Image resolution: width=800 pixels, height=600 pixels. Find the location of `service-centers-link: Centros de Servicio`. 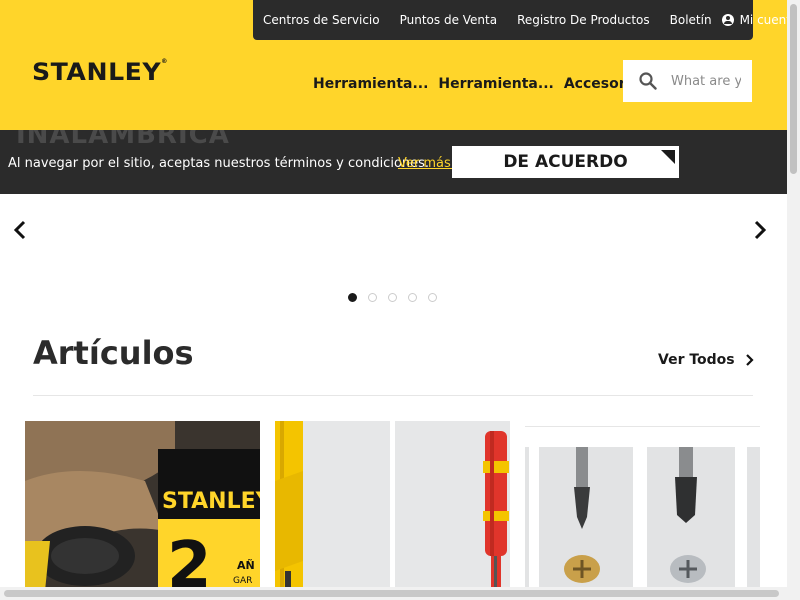

service-centers-link: Centros de Servicio is located at coordinates (321, 20).